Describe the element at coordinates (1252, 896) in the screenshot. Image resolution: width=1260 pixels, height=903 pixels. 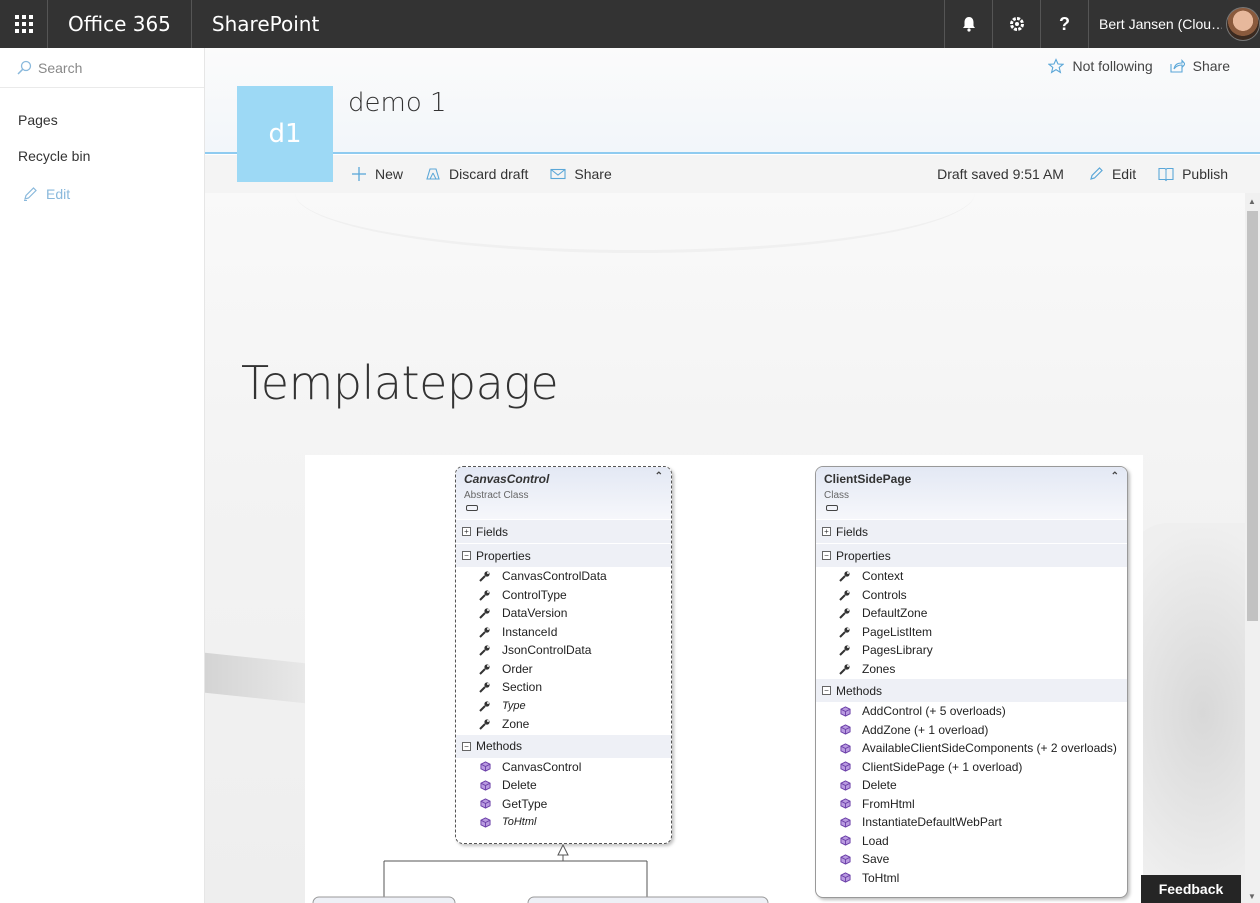
I see `scroll-down-icon: ▼` at that location.